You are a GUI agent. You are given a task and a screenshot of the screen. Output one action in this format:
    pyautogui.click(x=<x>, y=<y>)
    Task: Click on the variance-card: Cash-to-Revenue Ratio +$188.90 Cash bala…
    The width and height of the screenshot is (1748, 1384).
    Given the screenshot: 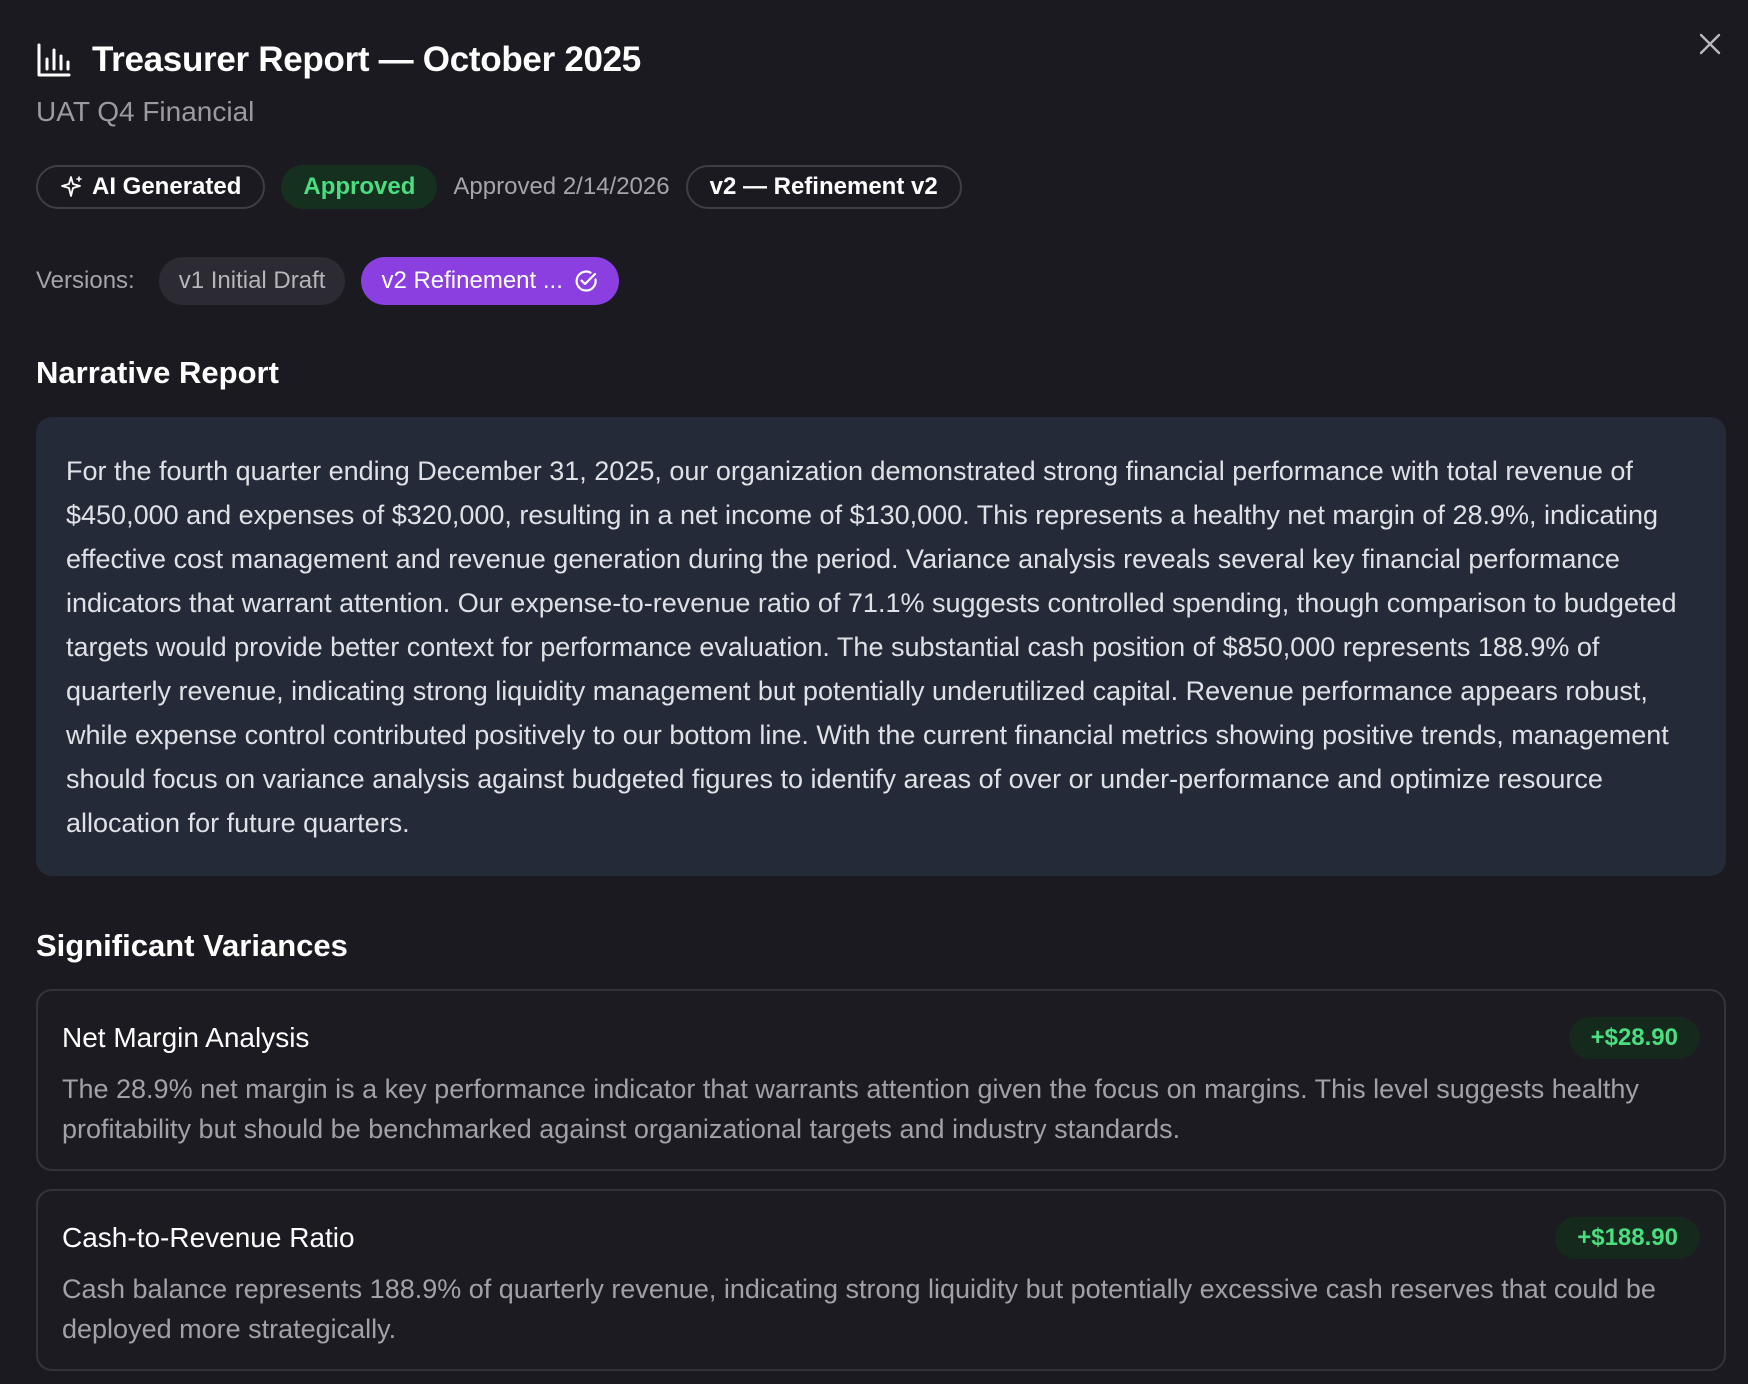 What is the action you would take?
    pyautogui.click(x=881, y=1280)
    